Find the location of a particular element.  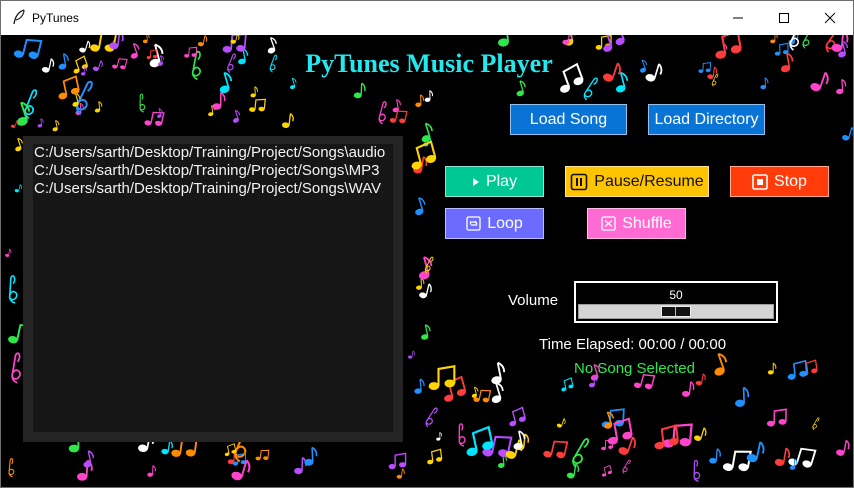

volume-thumb is located at coordinates (676, 311).